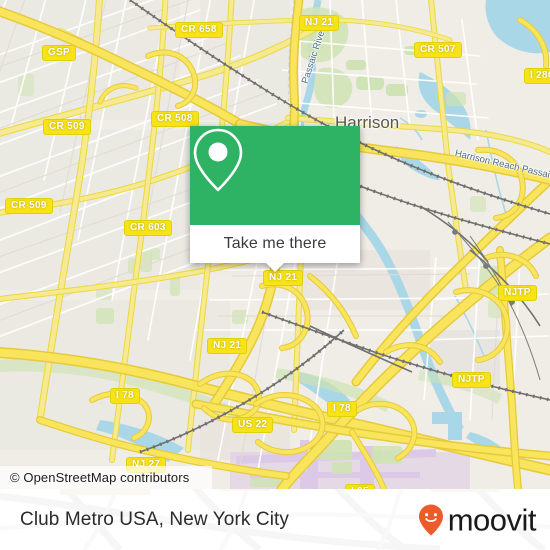 This screenshot has width=550, height=550. What do you see at coordinates (275, 175) in the screenshot?
I see `card-image-area` at bounding box center [275, 175].